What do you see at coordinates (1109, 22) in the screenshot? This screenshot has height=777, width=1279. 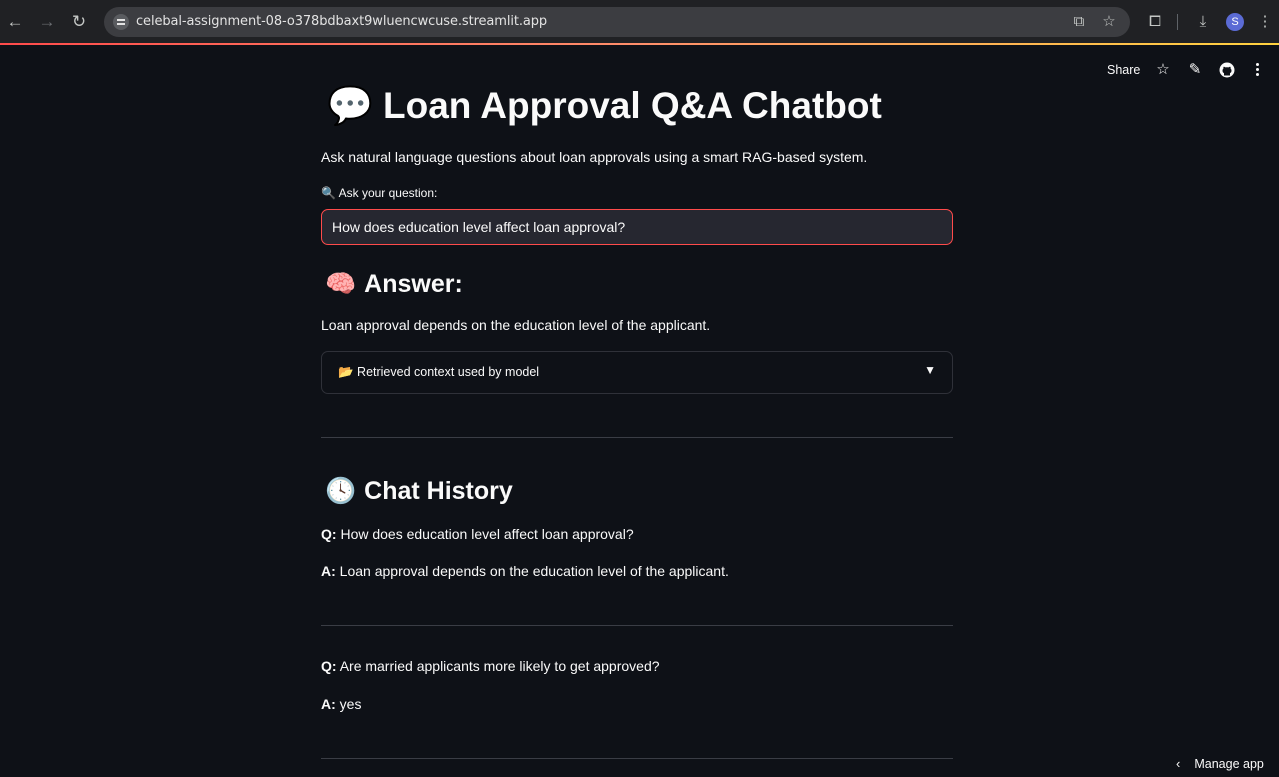 I see `bookmark-star-icon: ☆` at bounding box center [1109, 22].